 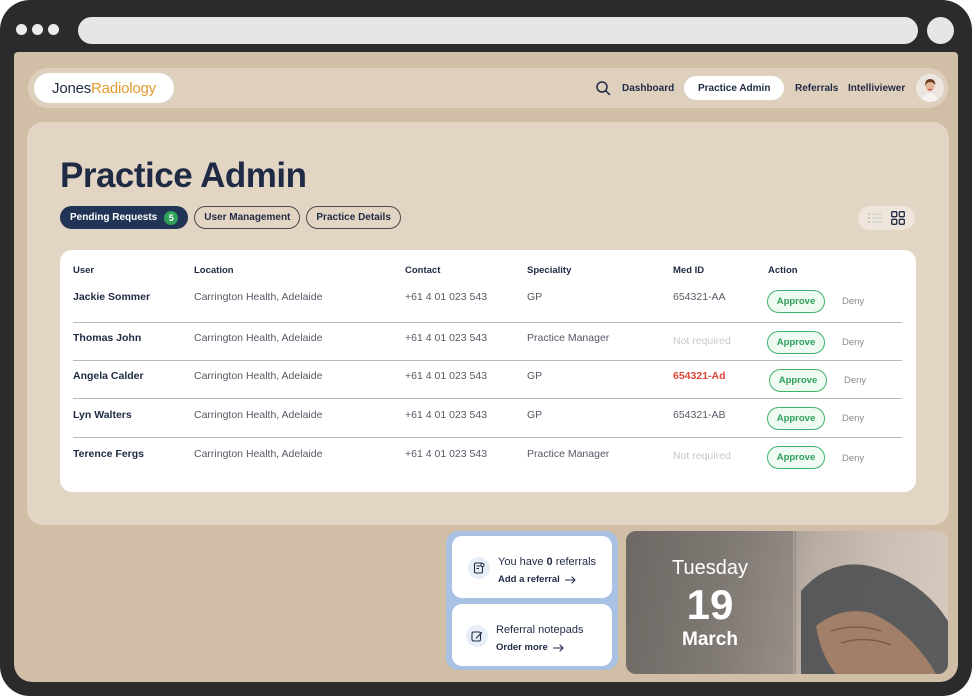 I want to click on nav-referrals: Referrals, so click(x=816, y=88).